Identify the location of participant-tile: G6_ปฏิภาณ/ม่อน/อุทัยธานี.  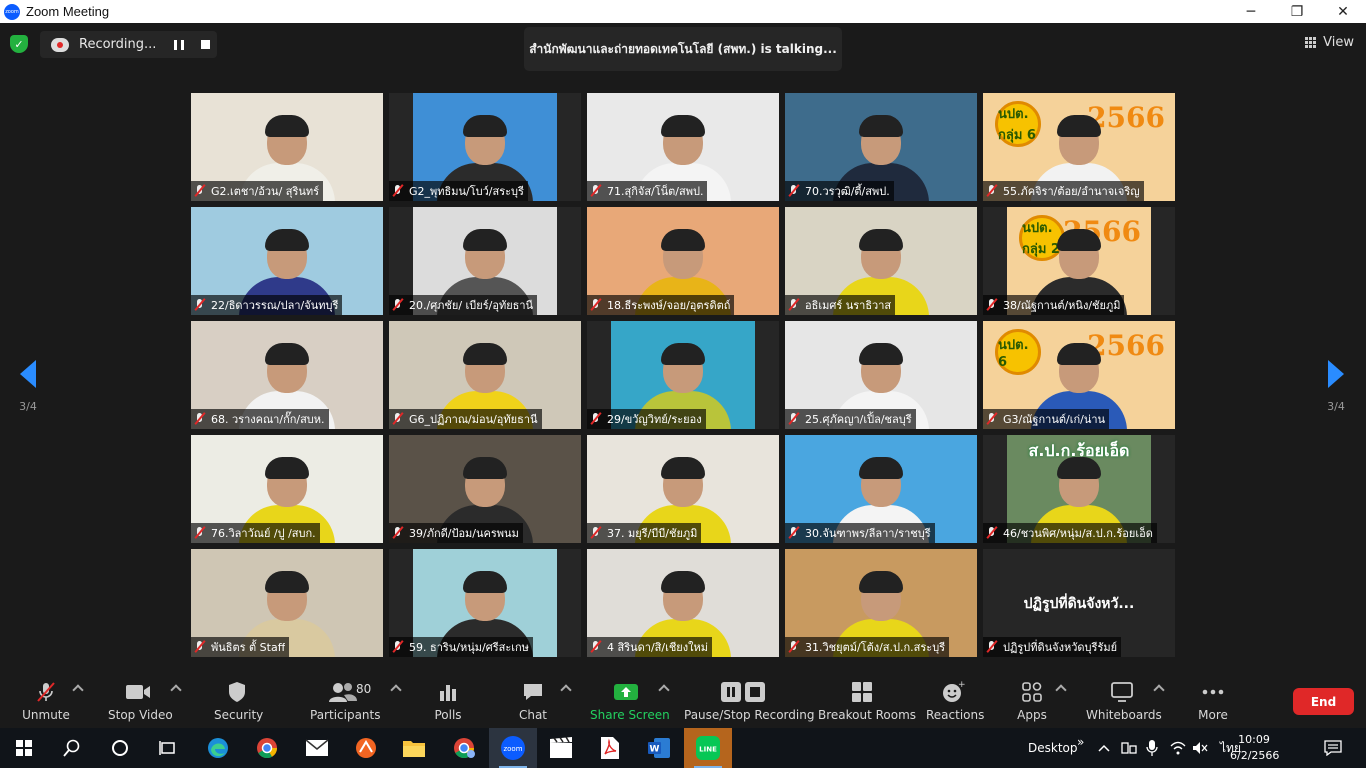
(485, 375).